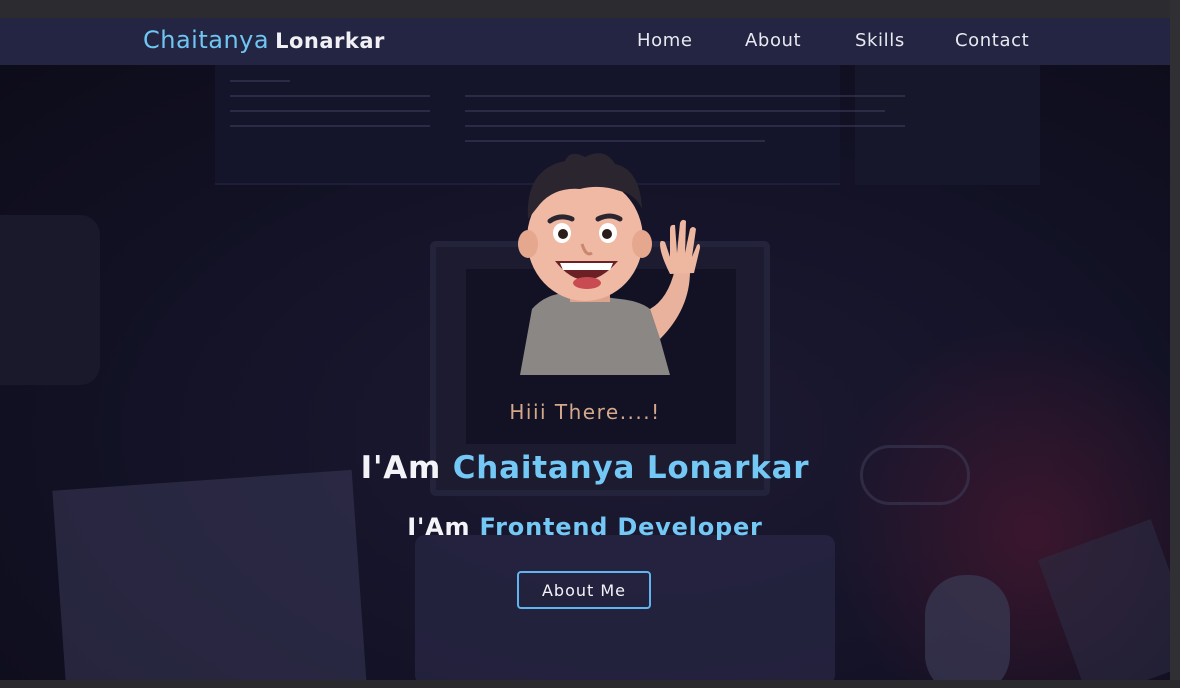 This screenshot has height=688, width=1180. I want to click on nav-contact-link: Contact, so click(992, 40).